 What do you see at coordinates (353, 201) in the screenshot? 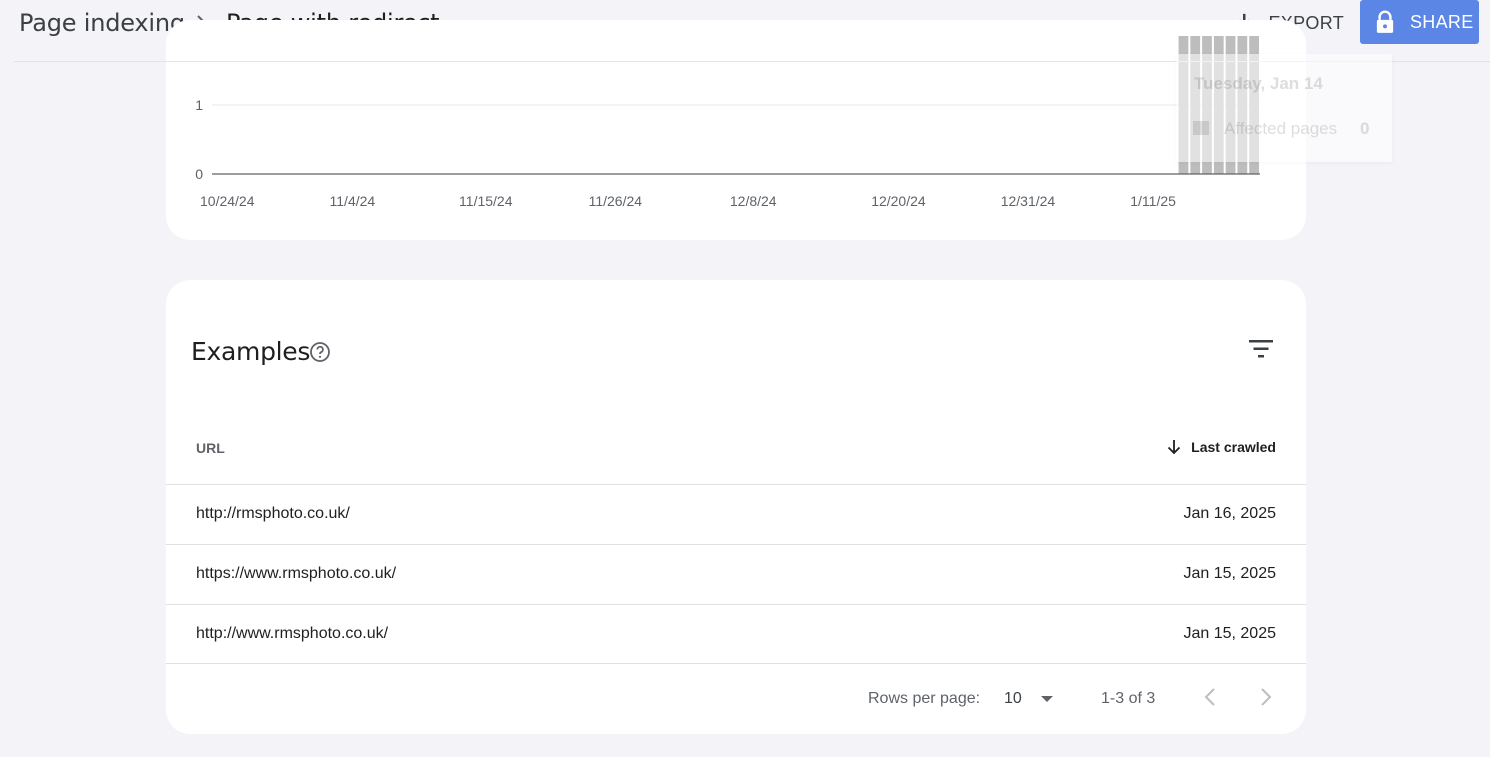
I see `x-tick-label: 11/4/24` at bounding box center [353, 201].